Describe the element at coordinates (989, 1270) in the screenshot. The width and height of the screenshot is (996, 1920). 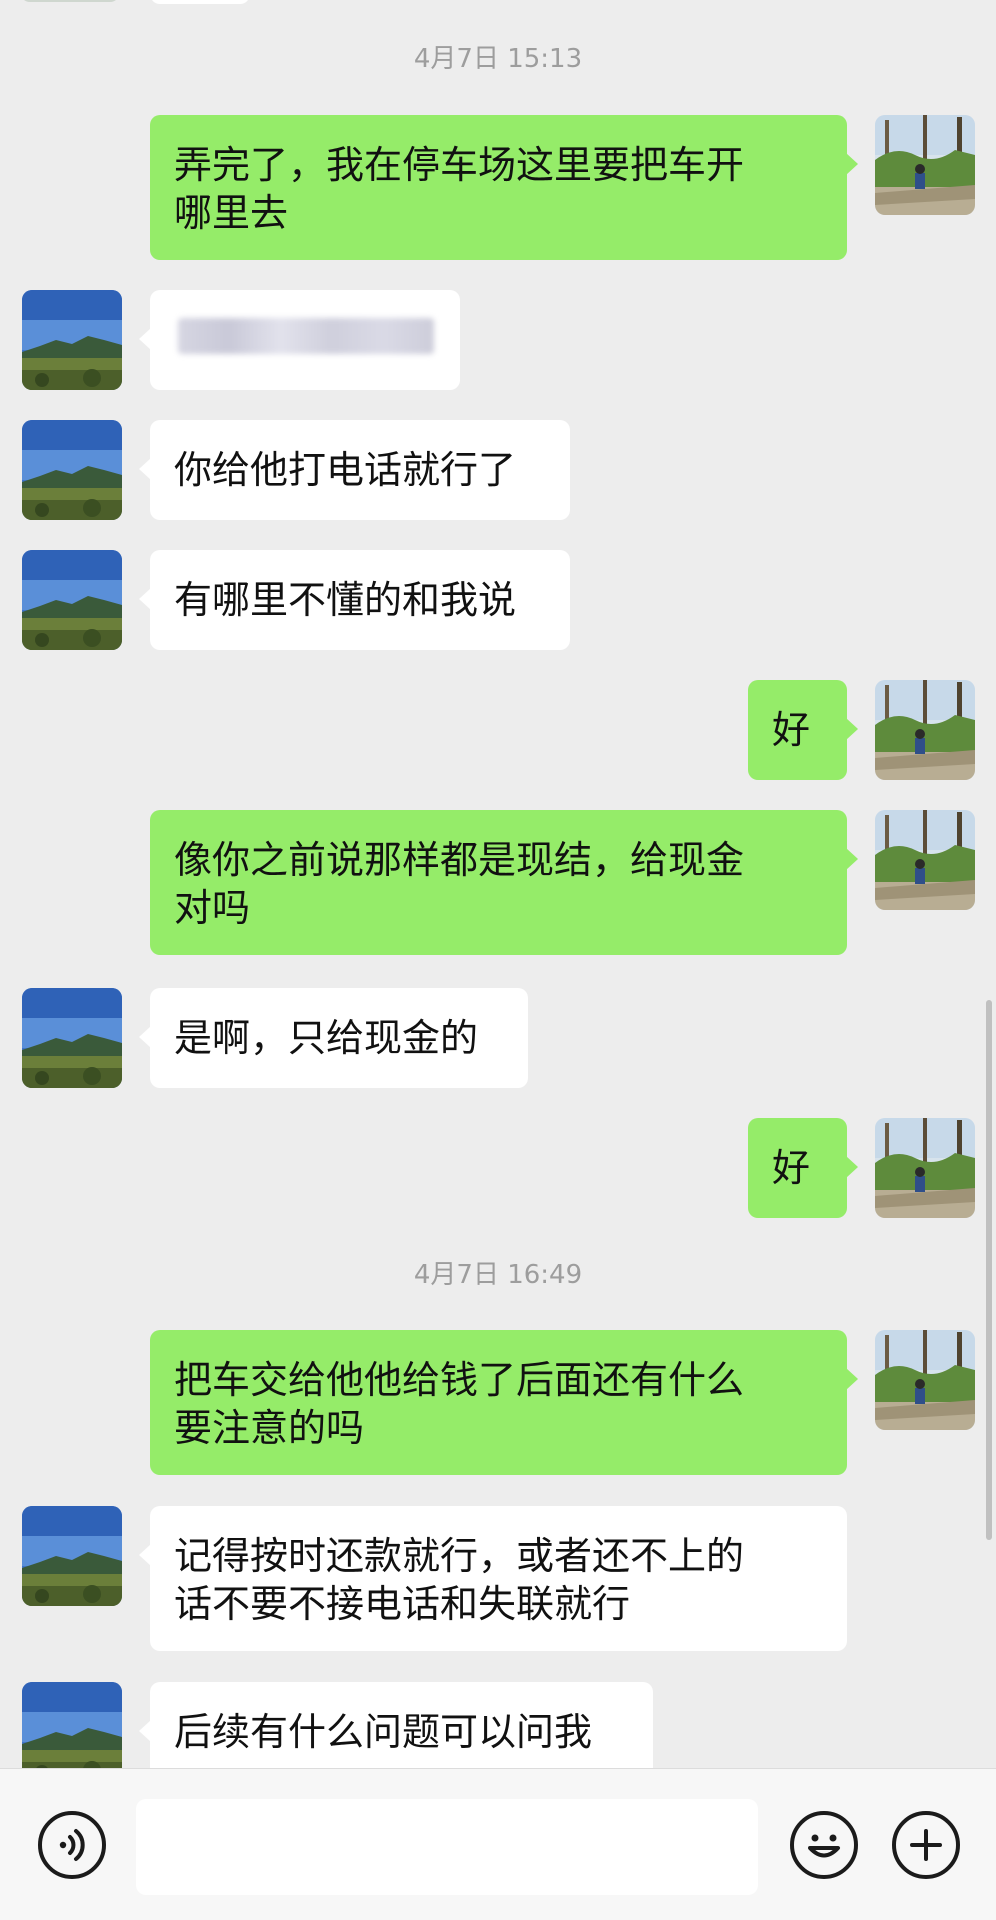
I see `scrollbar` at that location.